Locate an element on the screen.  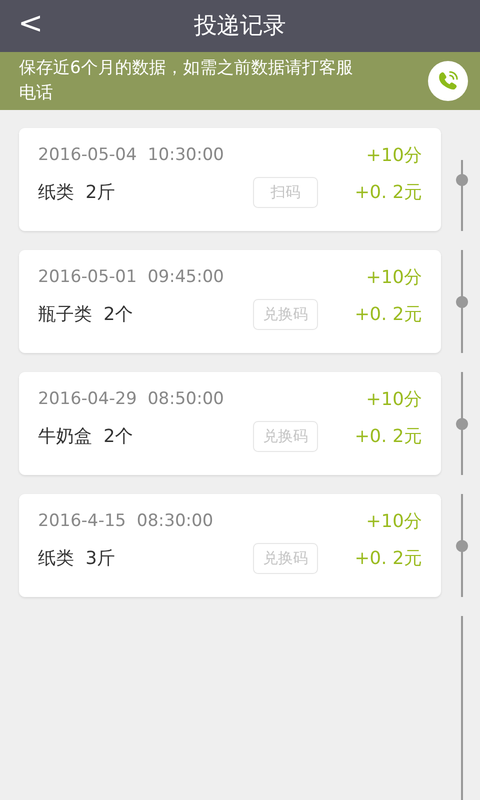
back-button: < is located at coordinates (31, 24).